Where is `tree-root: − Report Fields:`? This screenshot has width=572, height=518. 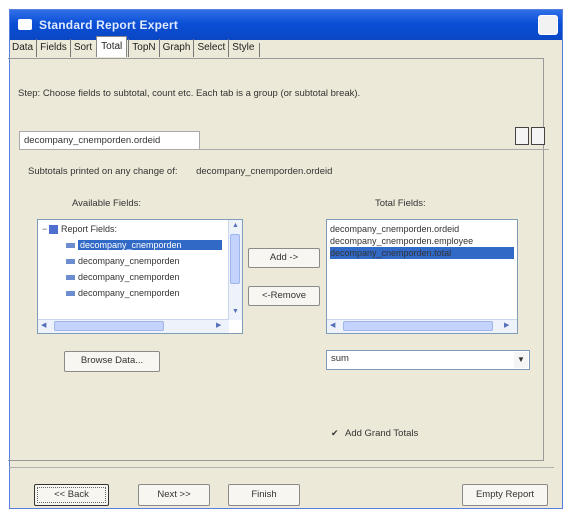 tree-root: − Report Fields: is located at coordinates (79, 229).